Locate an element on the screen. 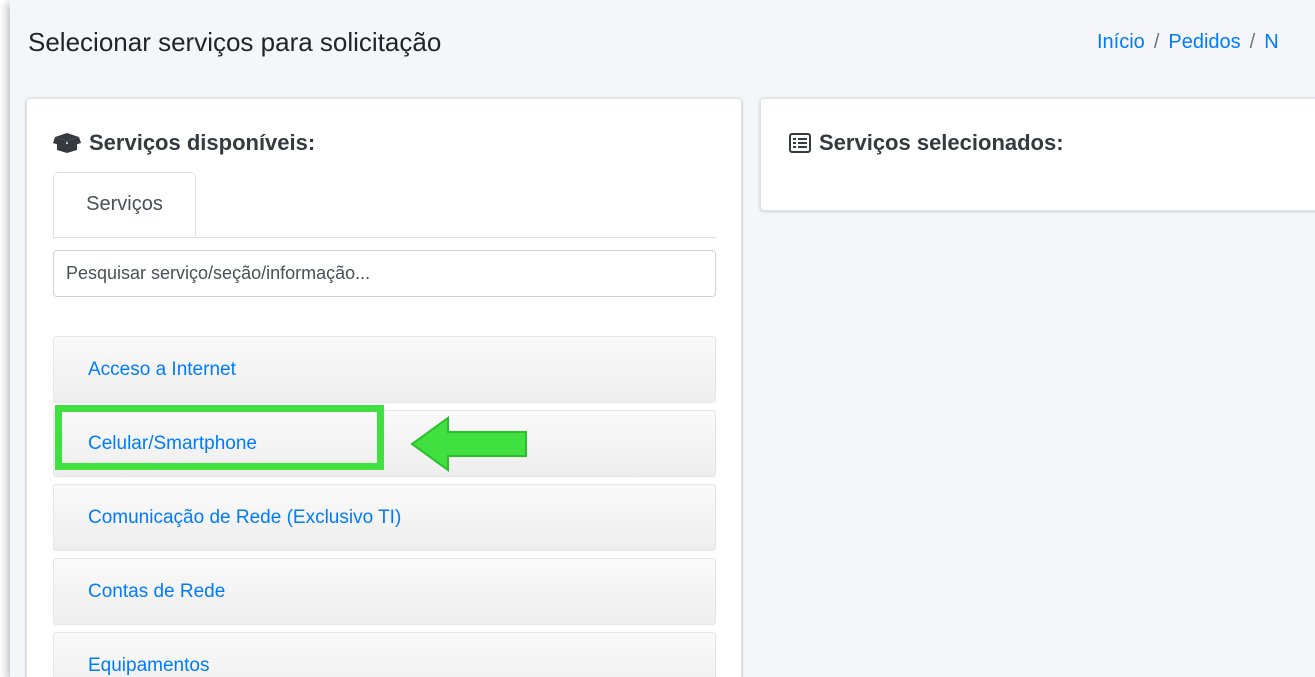  tab-bar is located at coordinates (384, 237).